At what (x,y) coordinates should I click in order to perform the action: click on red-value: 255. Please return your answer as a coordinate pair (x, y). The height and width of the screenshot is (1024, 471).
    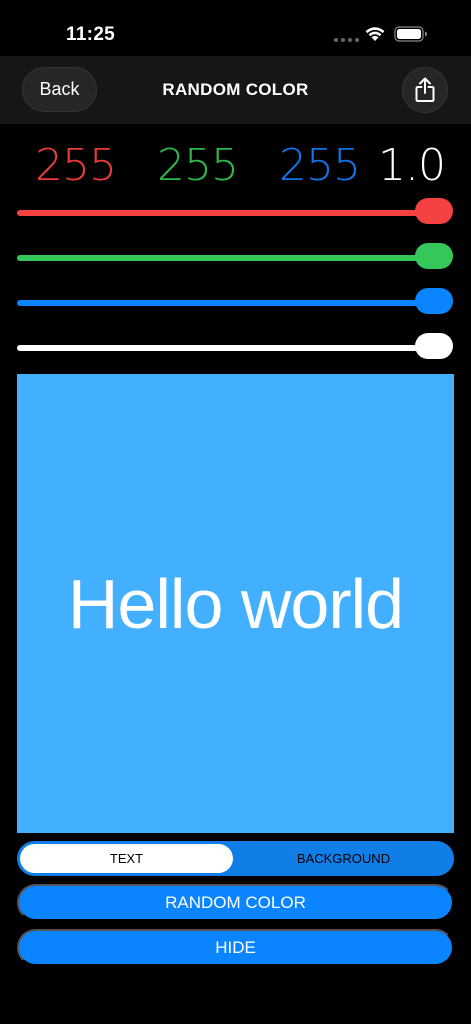
    Looking at the image, I should click on (76, 165).